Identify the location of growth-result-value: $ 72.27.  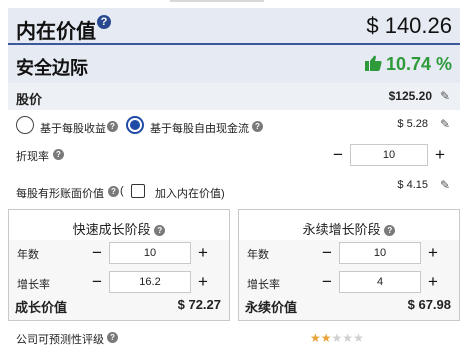
(199, 304).